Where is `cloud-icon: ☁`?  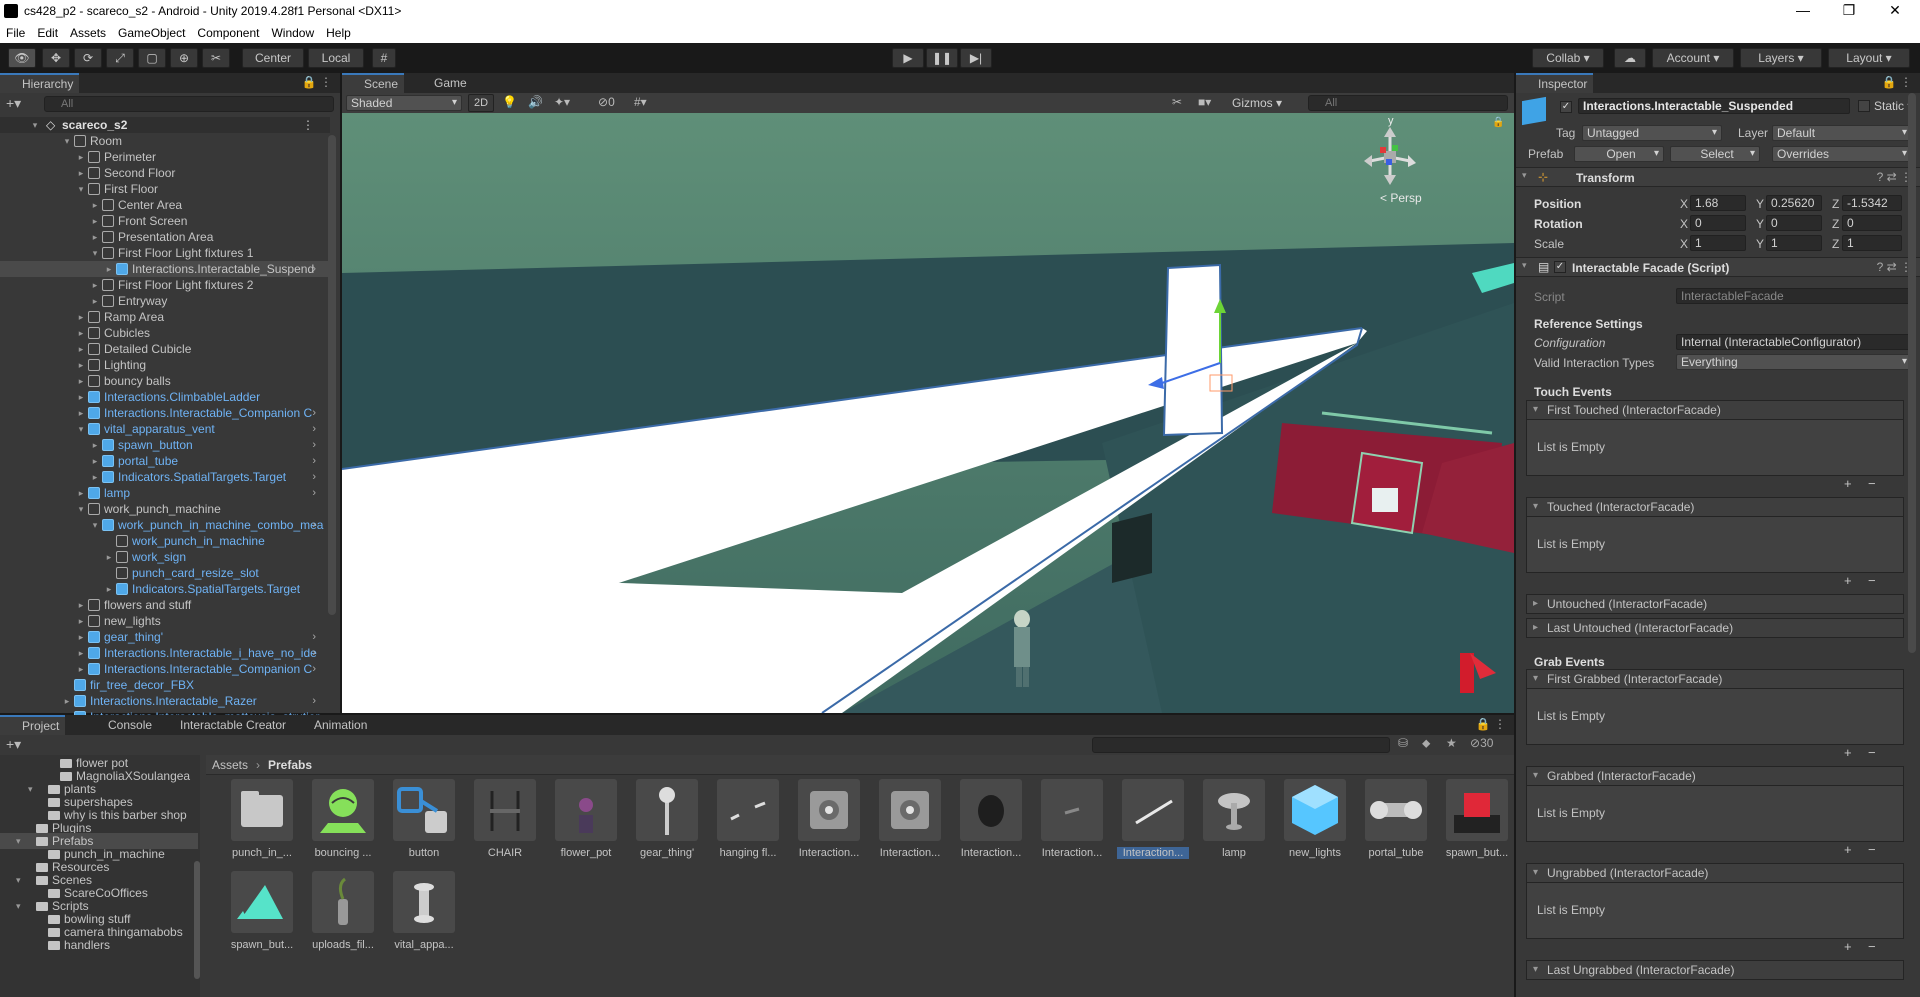 cloud-icon: ☁ is located at coordinates (1630, 58).